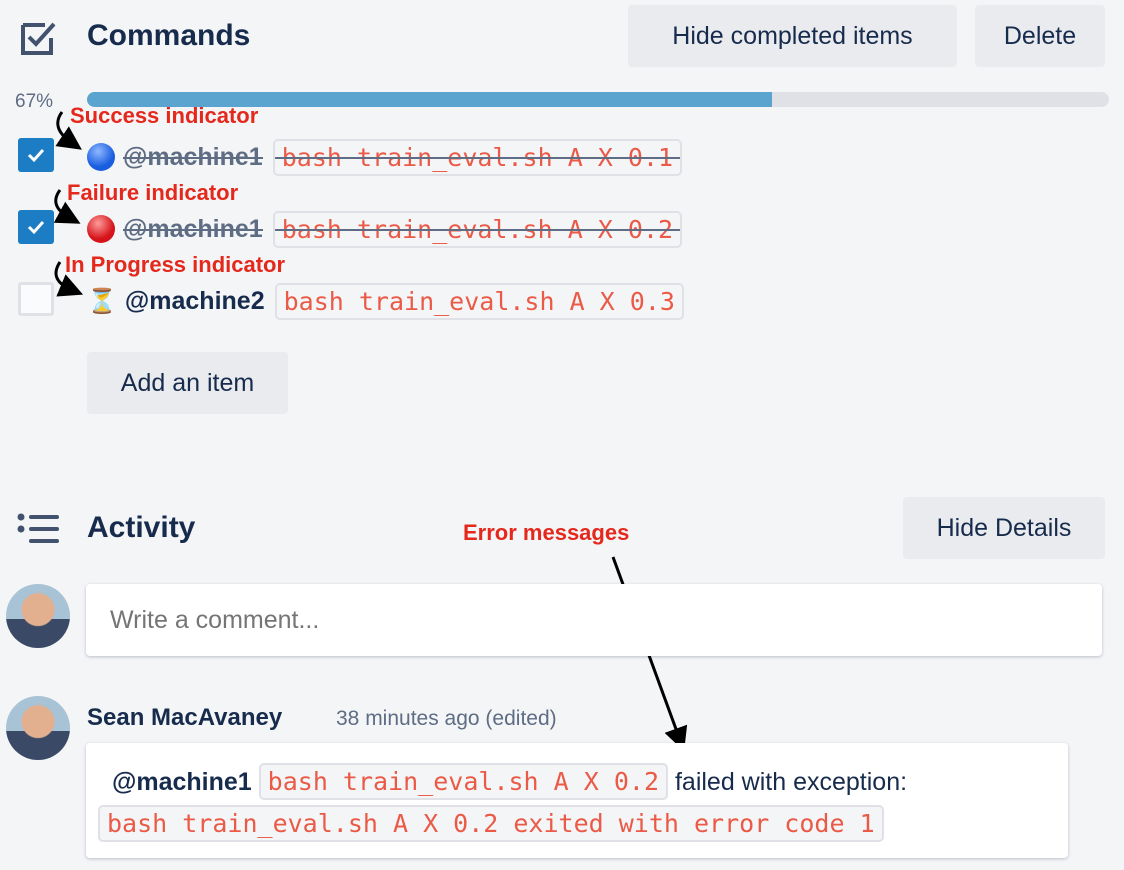 Image resolution: width=1124 pixels, height=870 pixels. Describe the element at coordinates (38, 528) in the screenshot. I see `activity-icon` at that location.